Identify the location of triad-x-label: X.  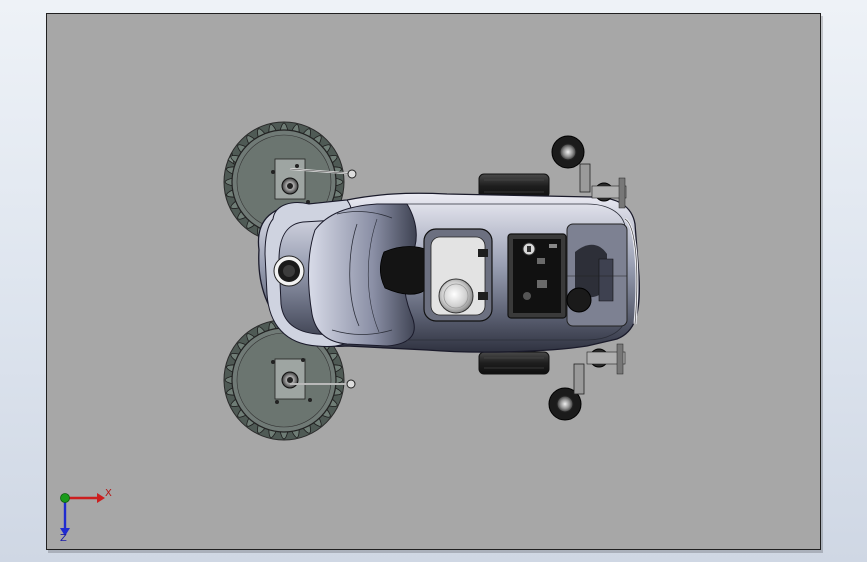
(108, 493).